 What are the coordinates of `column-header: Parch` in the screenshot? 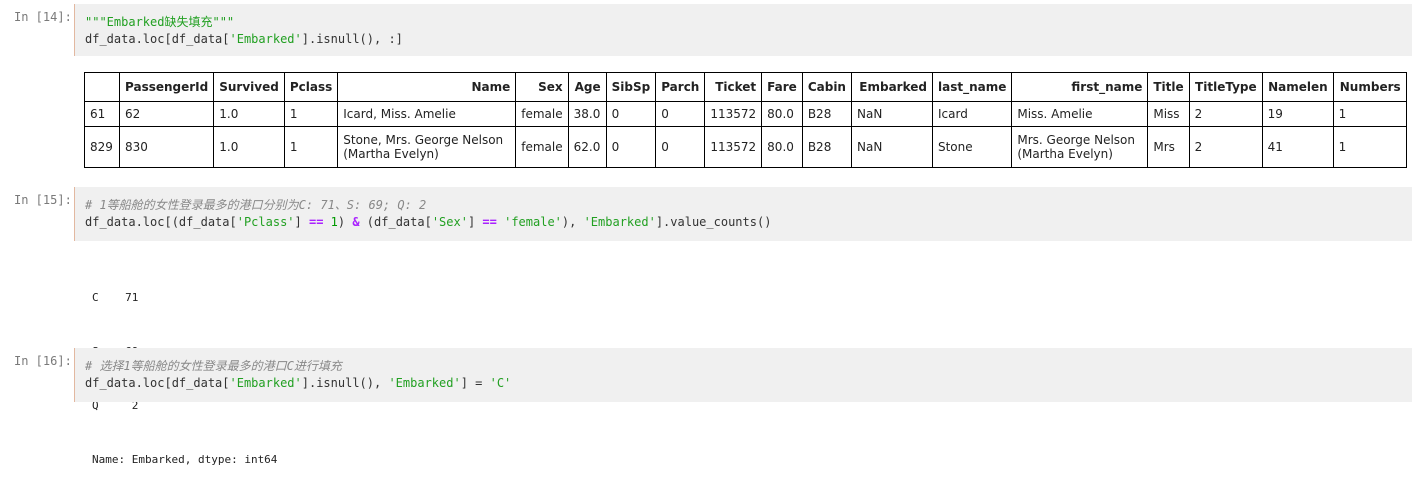 It's located at (680, 87).